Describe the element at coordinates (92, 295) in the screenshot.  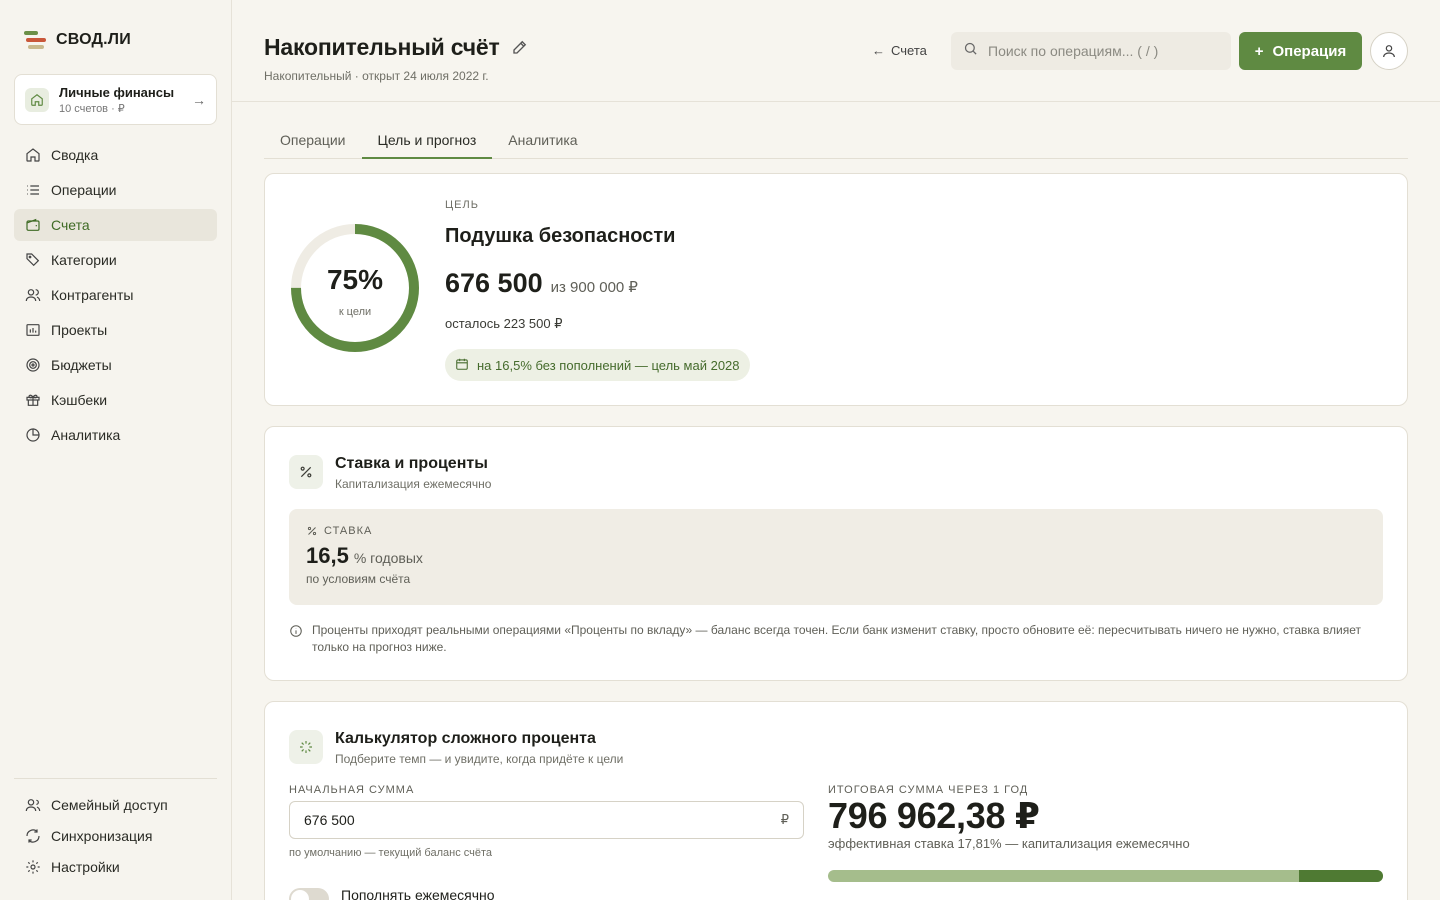
I see `sidebar-item-label: Контрагенты` at that location.